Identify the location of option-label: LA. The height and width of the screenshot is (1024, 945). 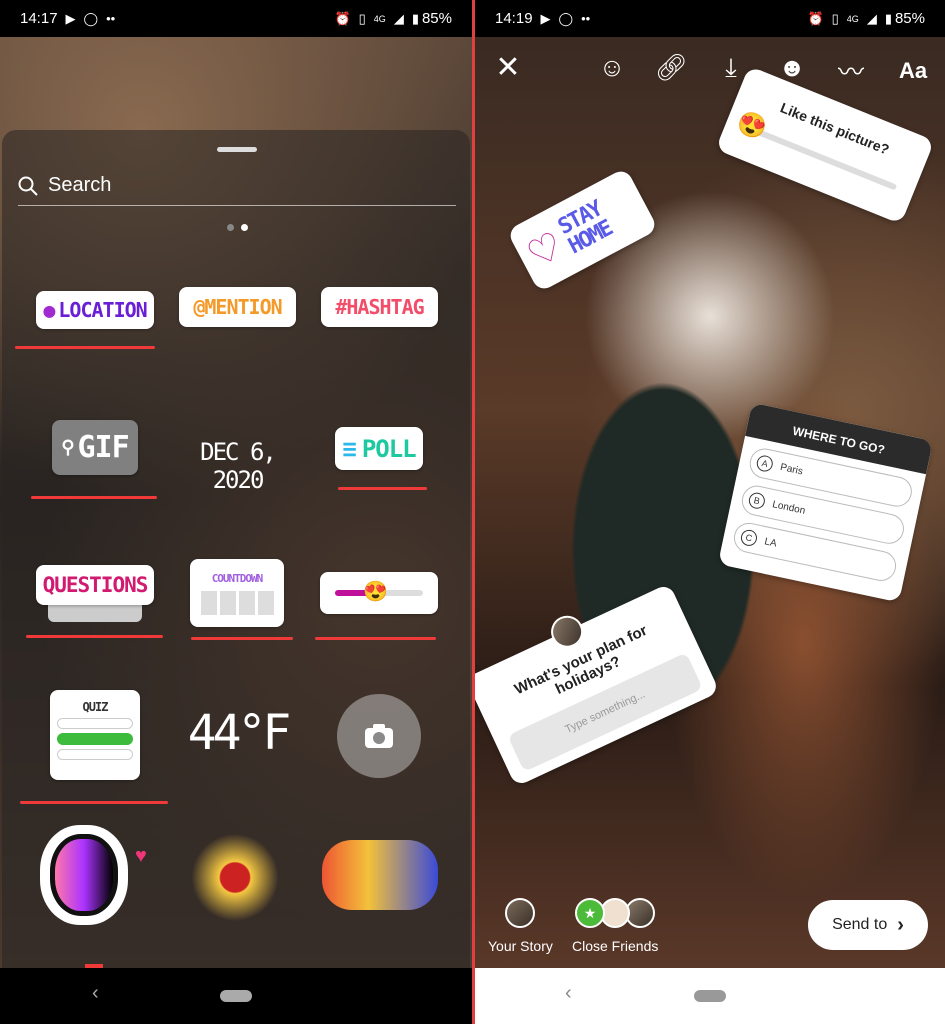
(770, 542).